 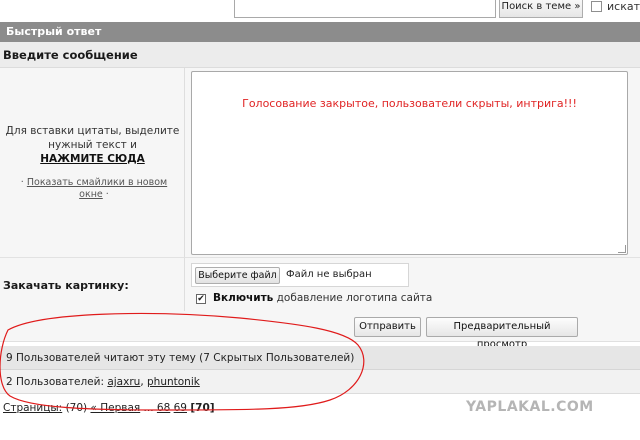 I want to click on current-page: [70], so click(x=202, y=408).